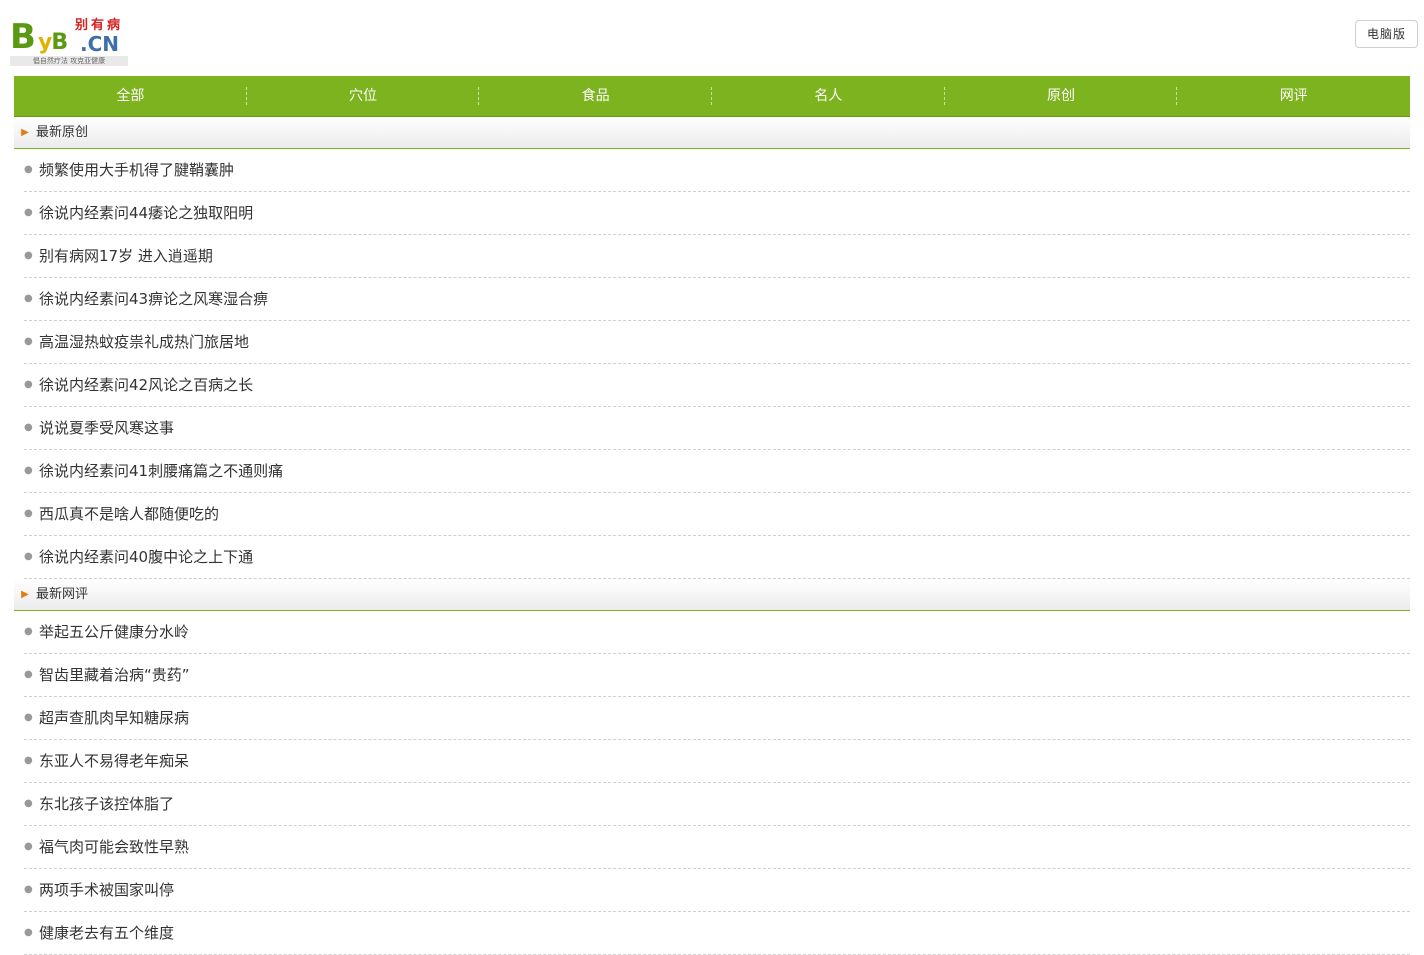 This screenshot has height=955, width=1424. I want to click on article-link: 西瓜真不是啥人都随便吃的, so click(129, 514).